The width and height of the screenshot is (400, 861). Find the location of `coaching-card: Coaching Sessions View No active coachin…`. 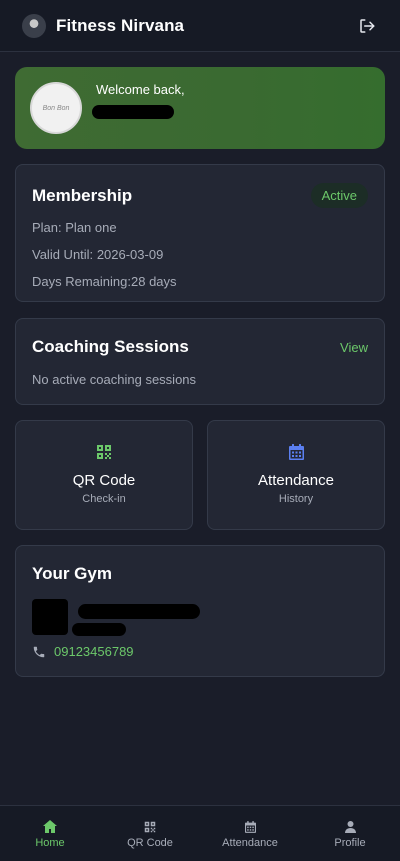

coaching-card: Coaching Sessions View No active coachin… is located at coordinates (200, 361).